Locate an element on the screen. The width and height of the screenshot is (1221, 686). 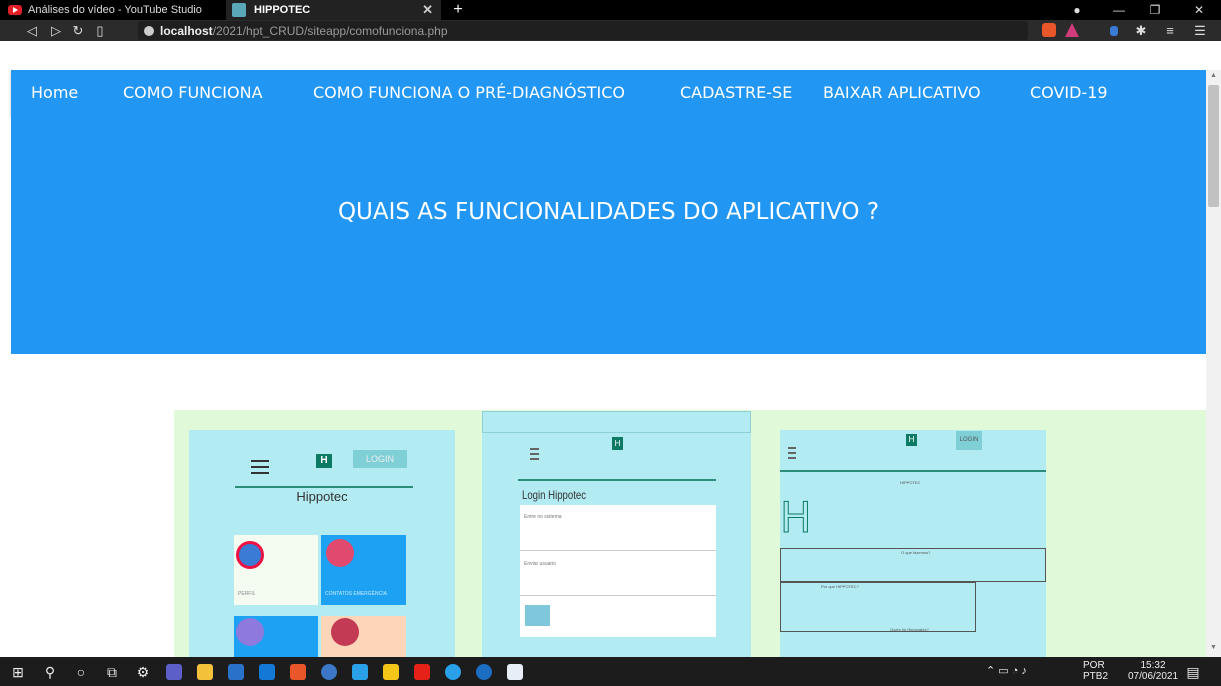
profile-icon: ● is located at coordinates (1077, 10).